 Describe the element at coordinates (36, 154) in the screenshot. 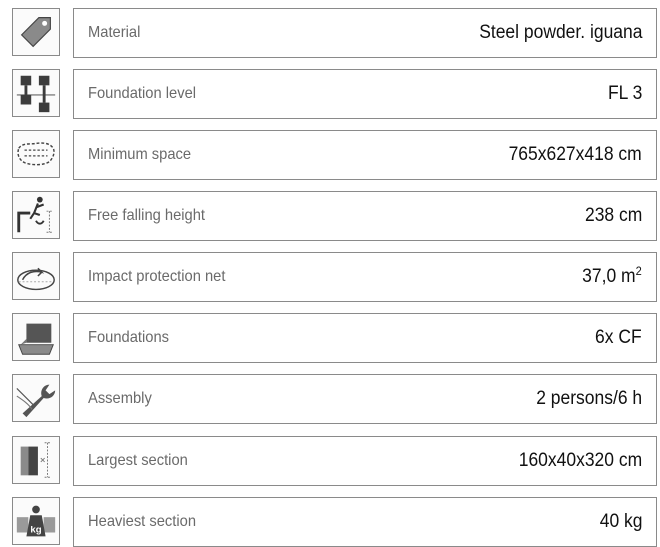

I see `space-outline-icon` at that location.